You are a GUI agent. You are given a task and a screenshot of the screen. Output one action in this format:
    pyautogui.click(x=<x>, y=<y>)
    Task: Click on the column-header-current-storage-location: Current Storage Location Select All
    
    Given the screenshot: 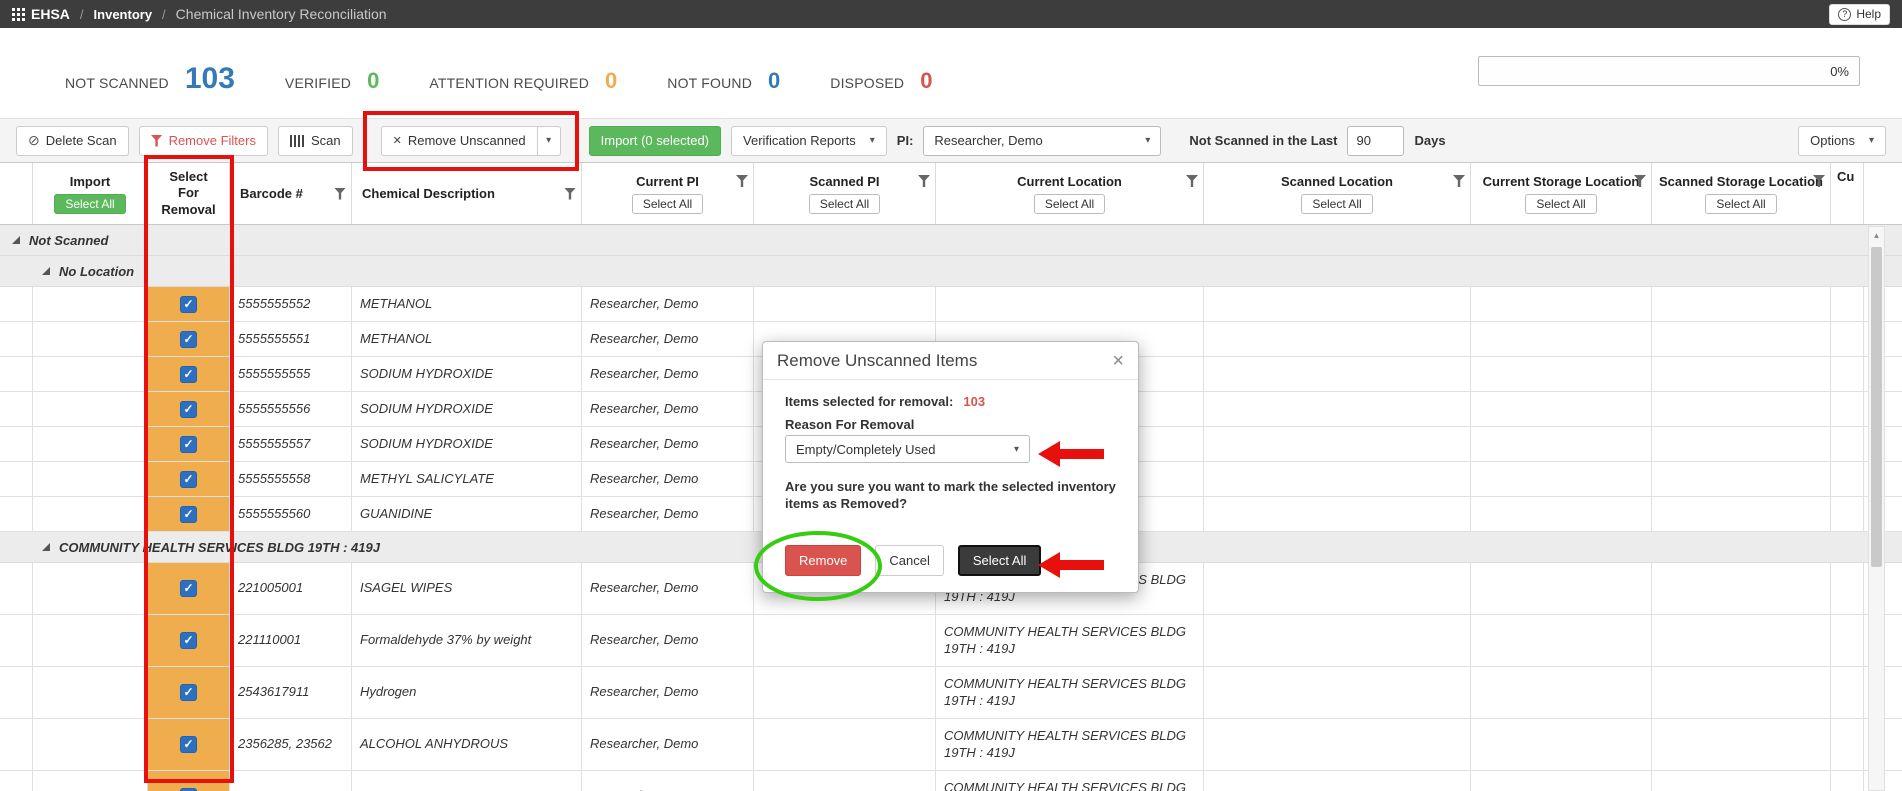 What is the action you would take?
    pyautogui.click(x=1561, y=193)
    